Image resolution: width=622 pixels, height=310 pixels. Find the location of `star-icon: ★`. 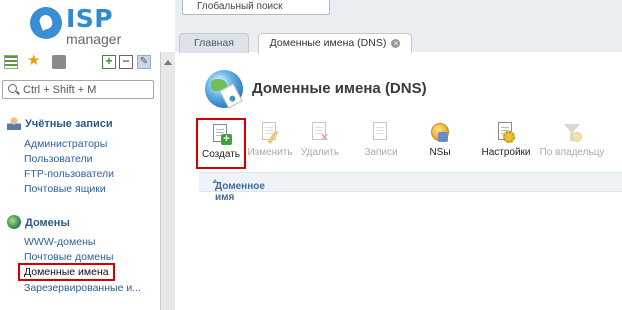

star-icon: ★ is located at coordinates (34, 60).